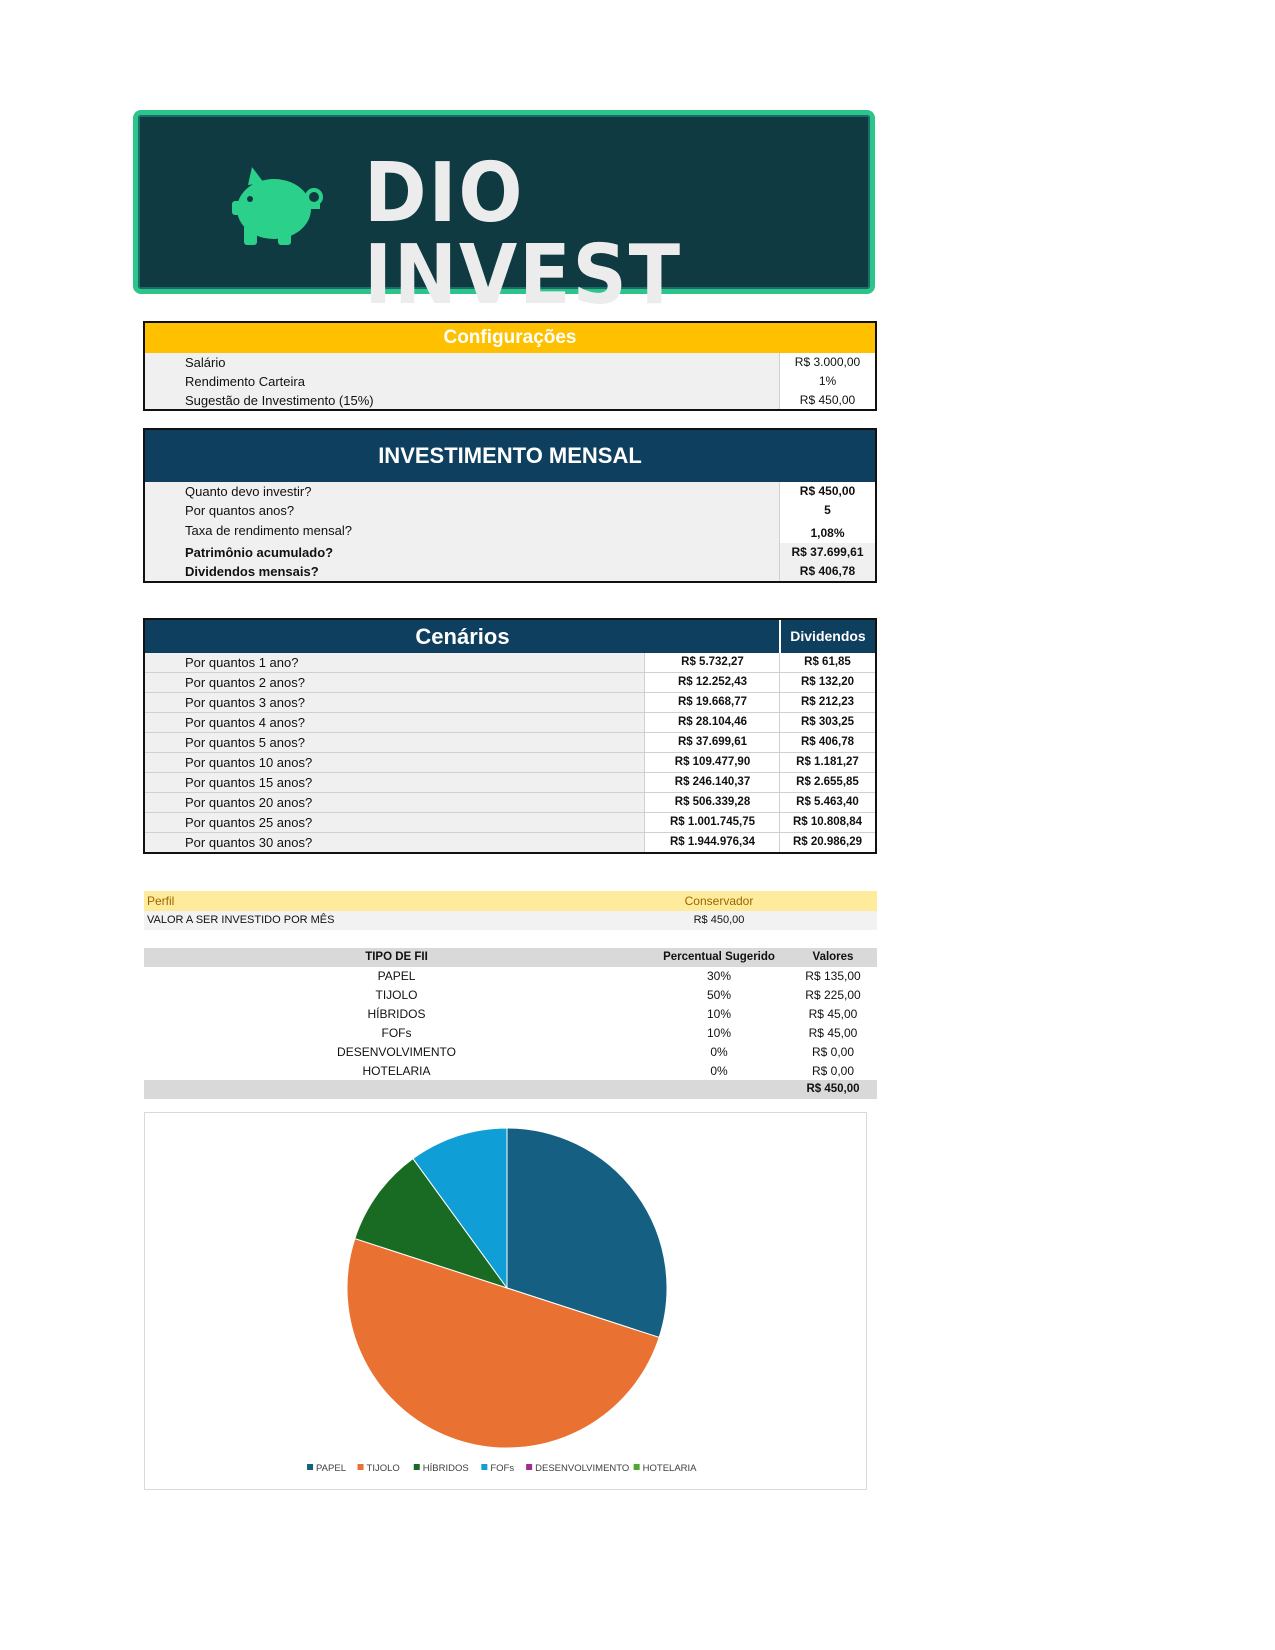 The image size is (1275, 1650). Describe the element at coordinates (510, 1033) in the screenshot. I see `fii-row: FOFs 10% R$ 45,00` at that location.